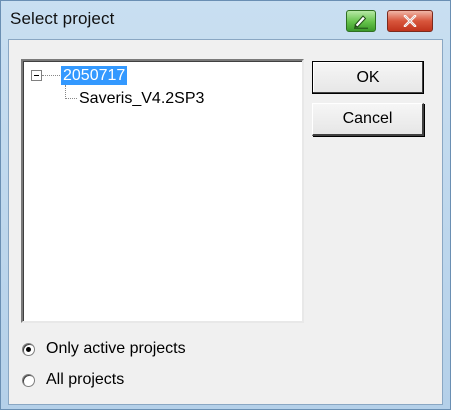  I want to click on title-bar: Select project, so click(225, 20).